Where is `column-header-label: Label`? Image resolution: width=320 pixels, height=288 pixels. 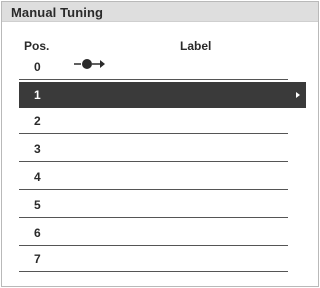 column-header-label: Label is located at coordinates (196, 46).